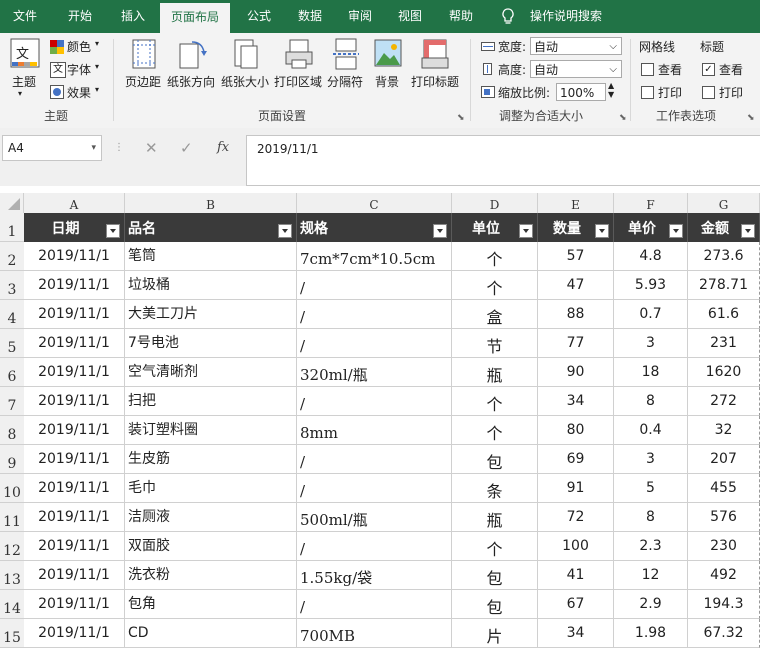 The image size is (760, 658). I want to click on cell-amount: 231, so click(724, 343).